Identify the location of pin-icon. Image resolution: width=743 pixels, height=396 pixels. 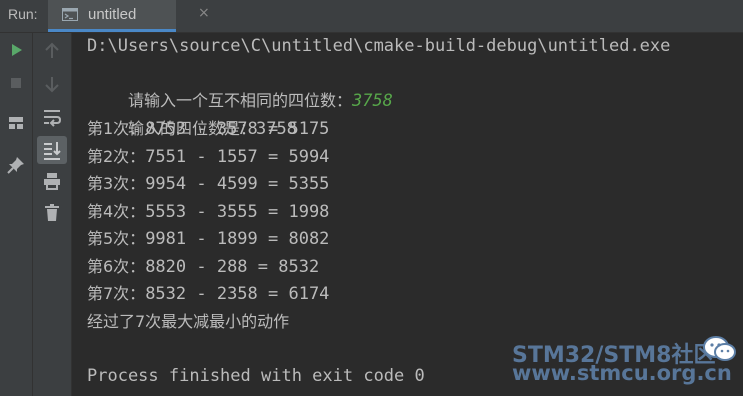
(16, 165).